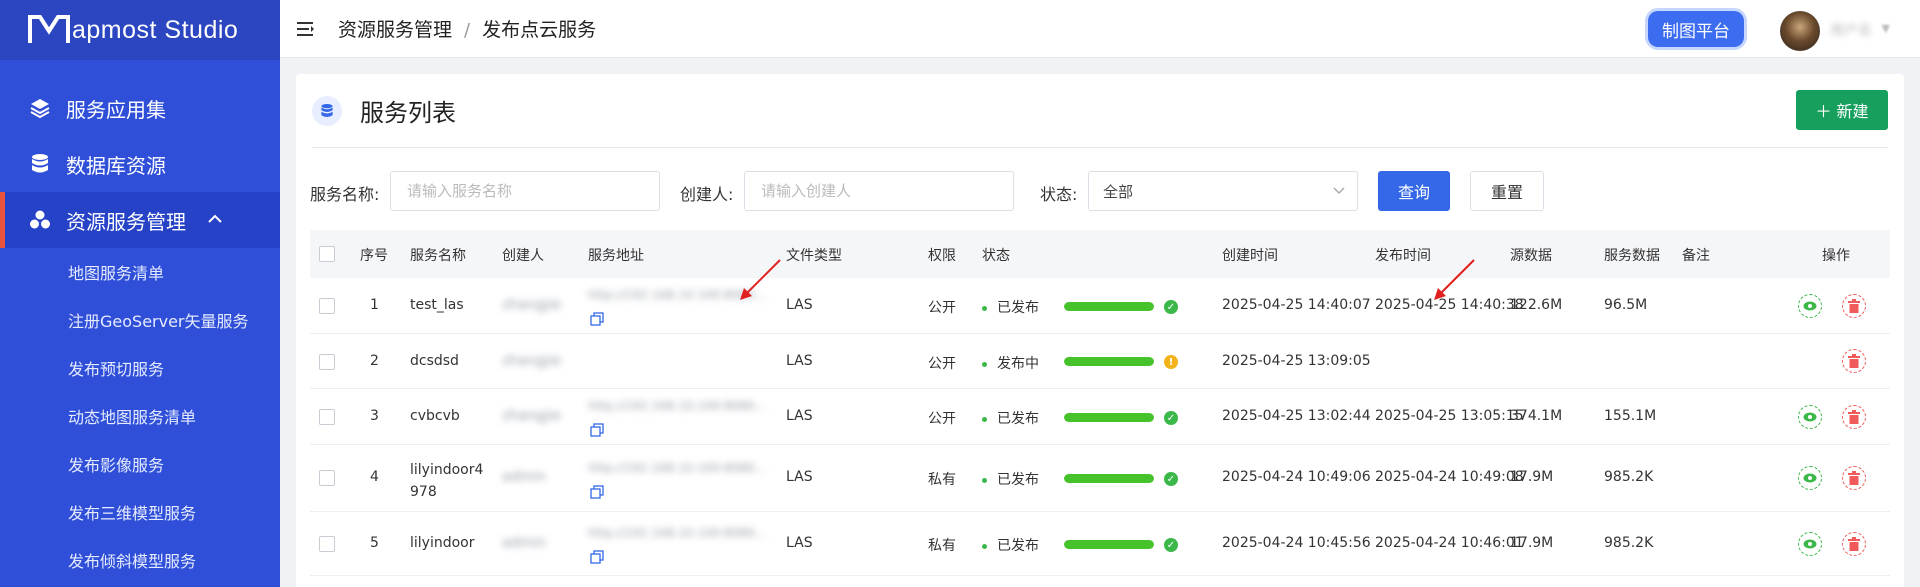 Image resolution: width=1920 pixels, height=587 pixels. Describe the element at coordinates (879, 191) in the screenshot. I see `creator-input` at that location.